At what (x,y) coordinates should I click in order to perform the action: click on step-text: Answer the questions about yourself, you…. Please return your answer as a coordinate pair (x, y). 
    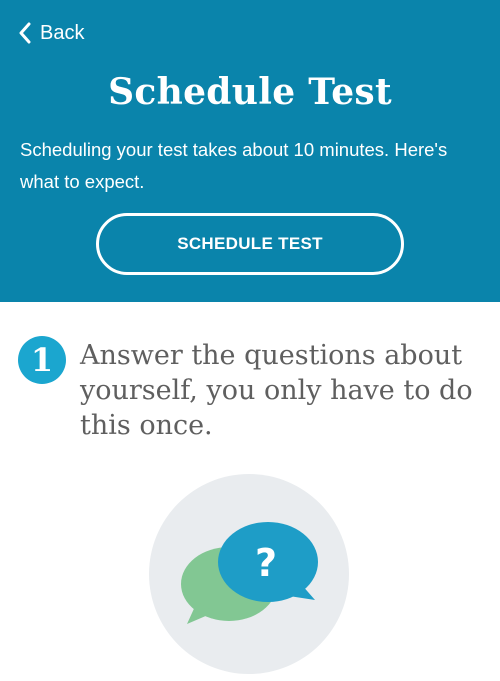
    Looking at the image, I should click on (276, 390).